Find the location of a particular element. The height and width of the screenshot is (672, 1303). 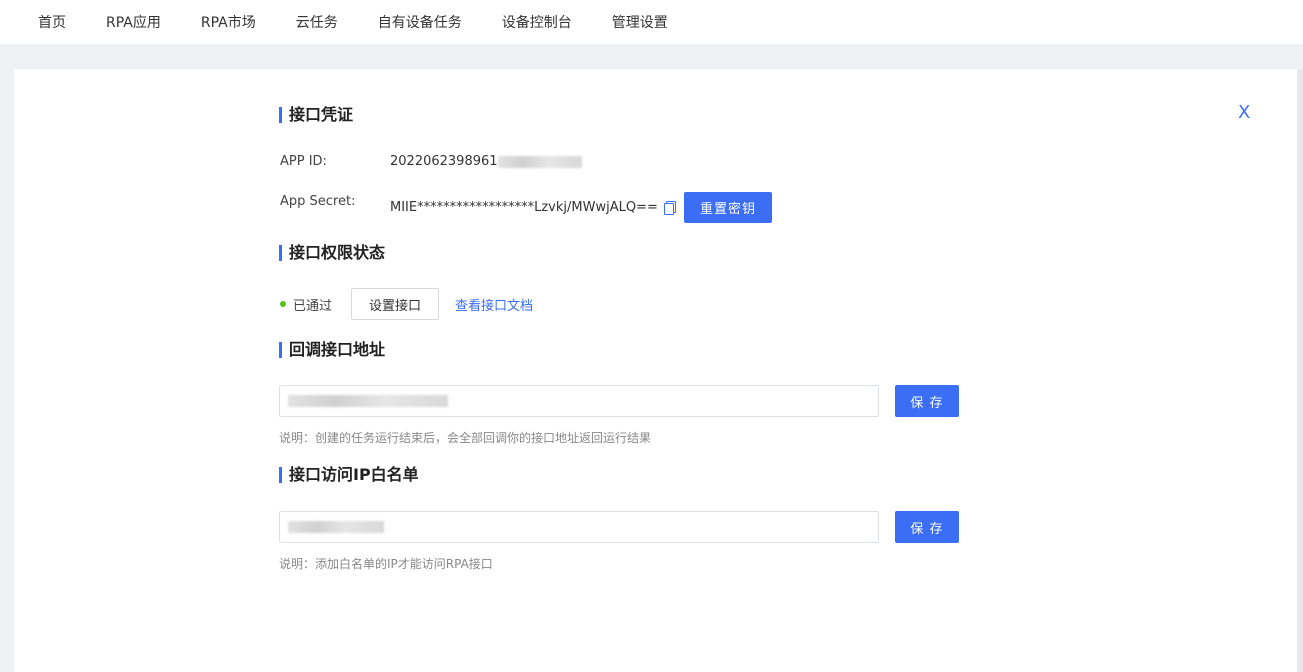

app-id-label: APP ID: is located at coordinates (303, 161).